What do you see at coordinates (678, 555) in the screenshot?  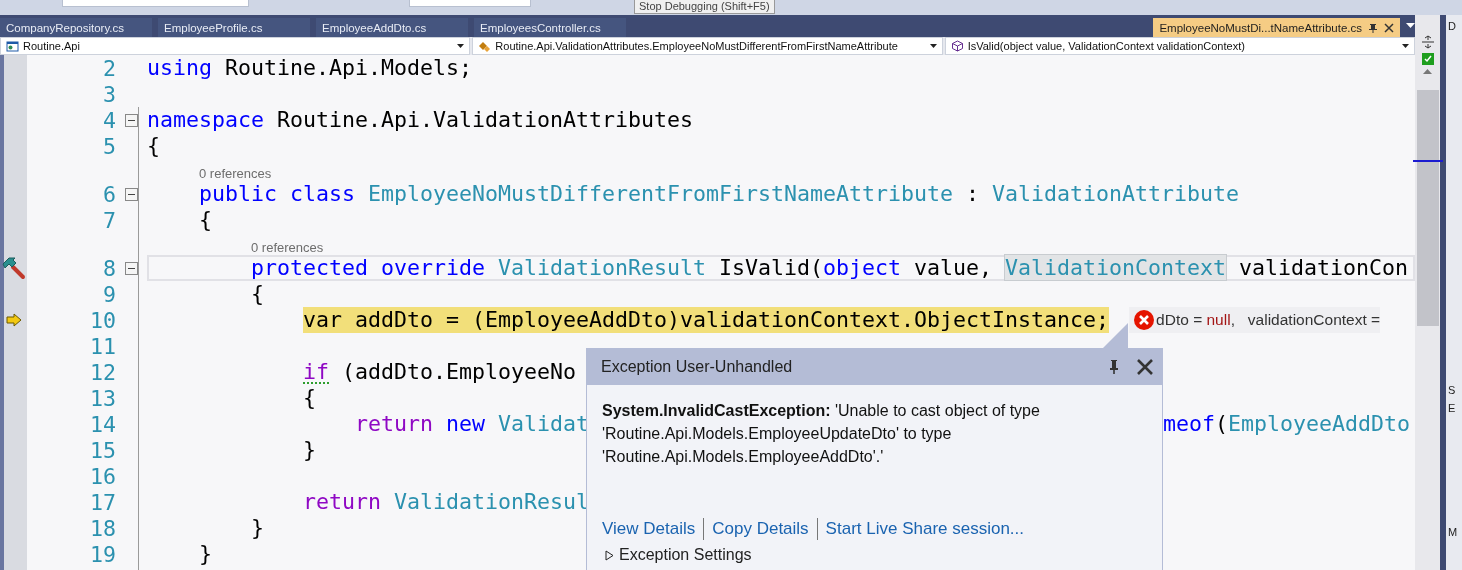 I see `exception-settings-toggle: Exception Settings` at bounding box center [678, 555].